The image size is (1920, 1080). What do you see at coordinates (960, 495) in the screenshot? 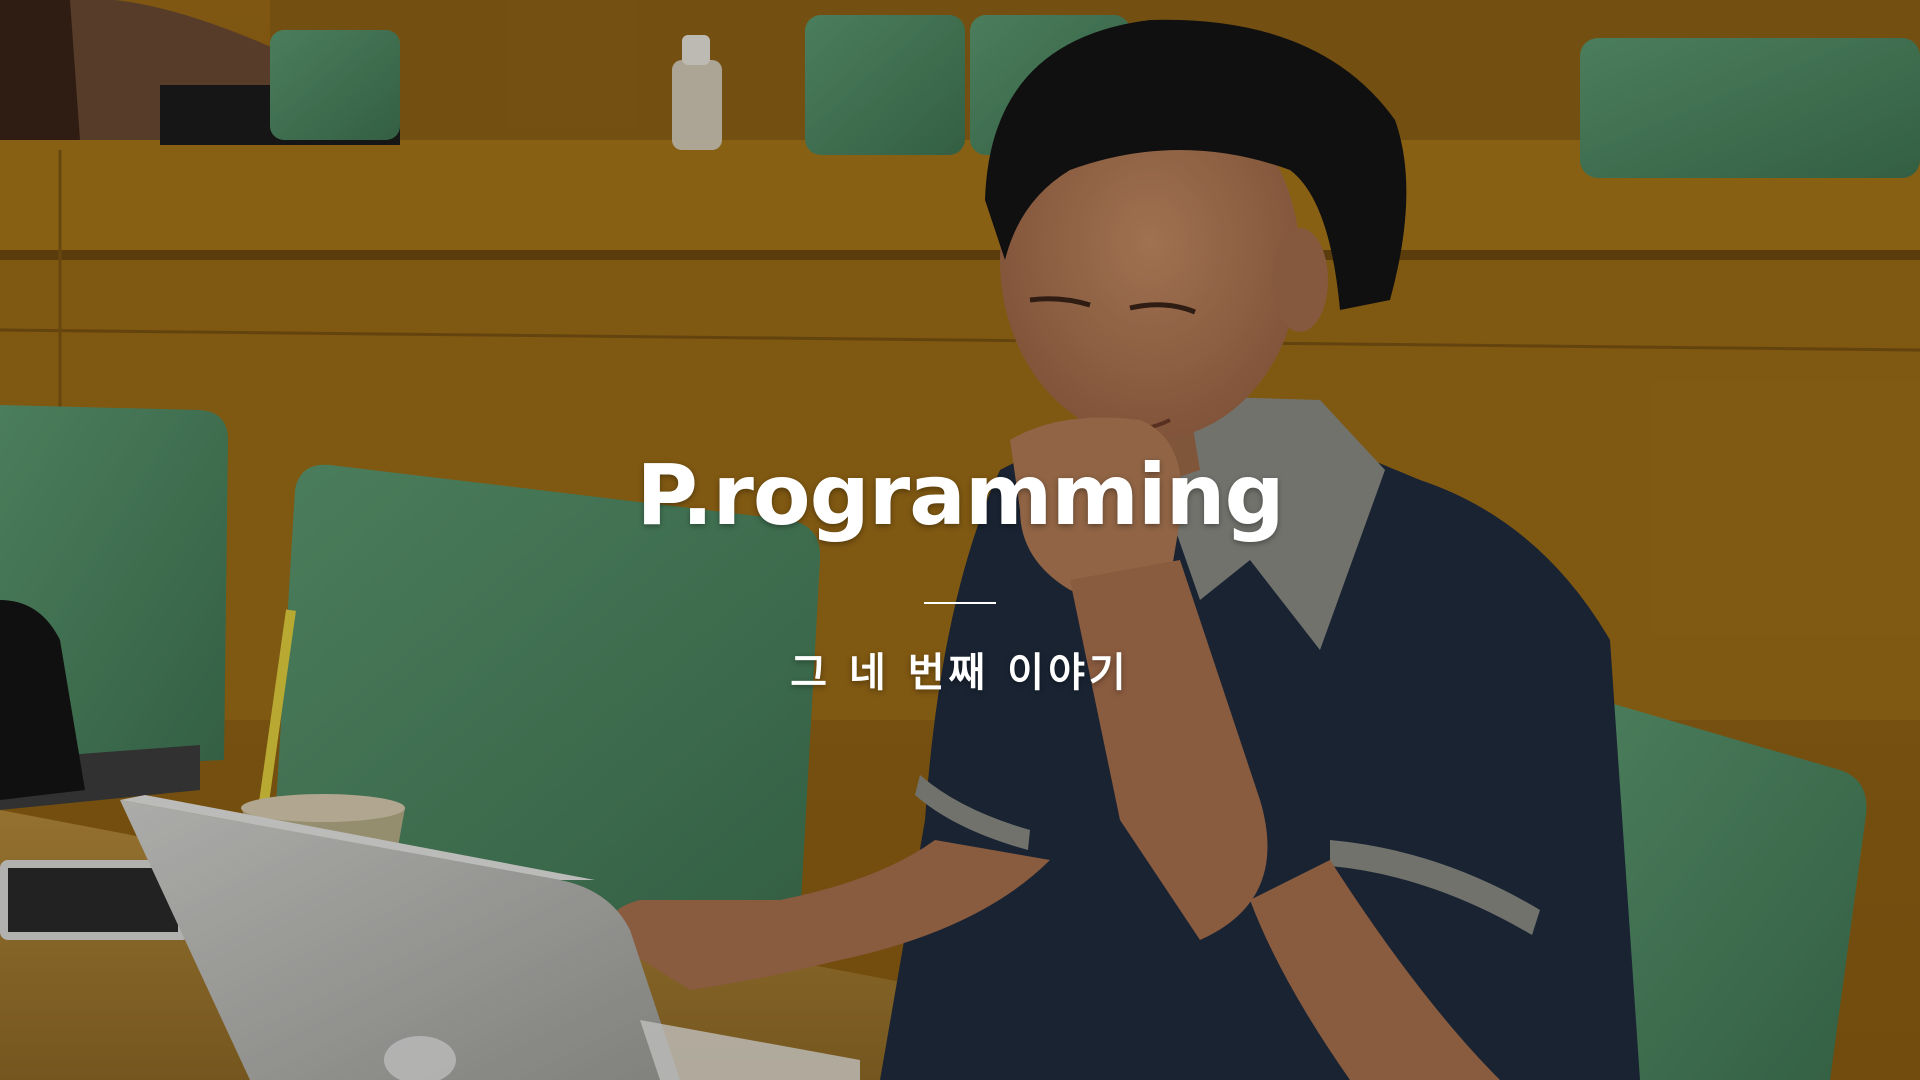
I see `hero-title: P.rogramming` at bounding box center [960, 495].